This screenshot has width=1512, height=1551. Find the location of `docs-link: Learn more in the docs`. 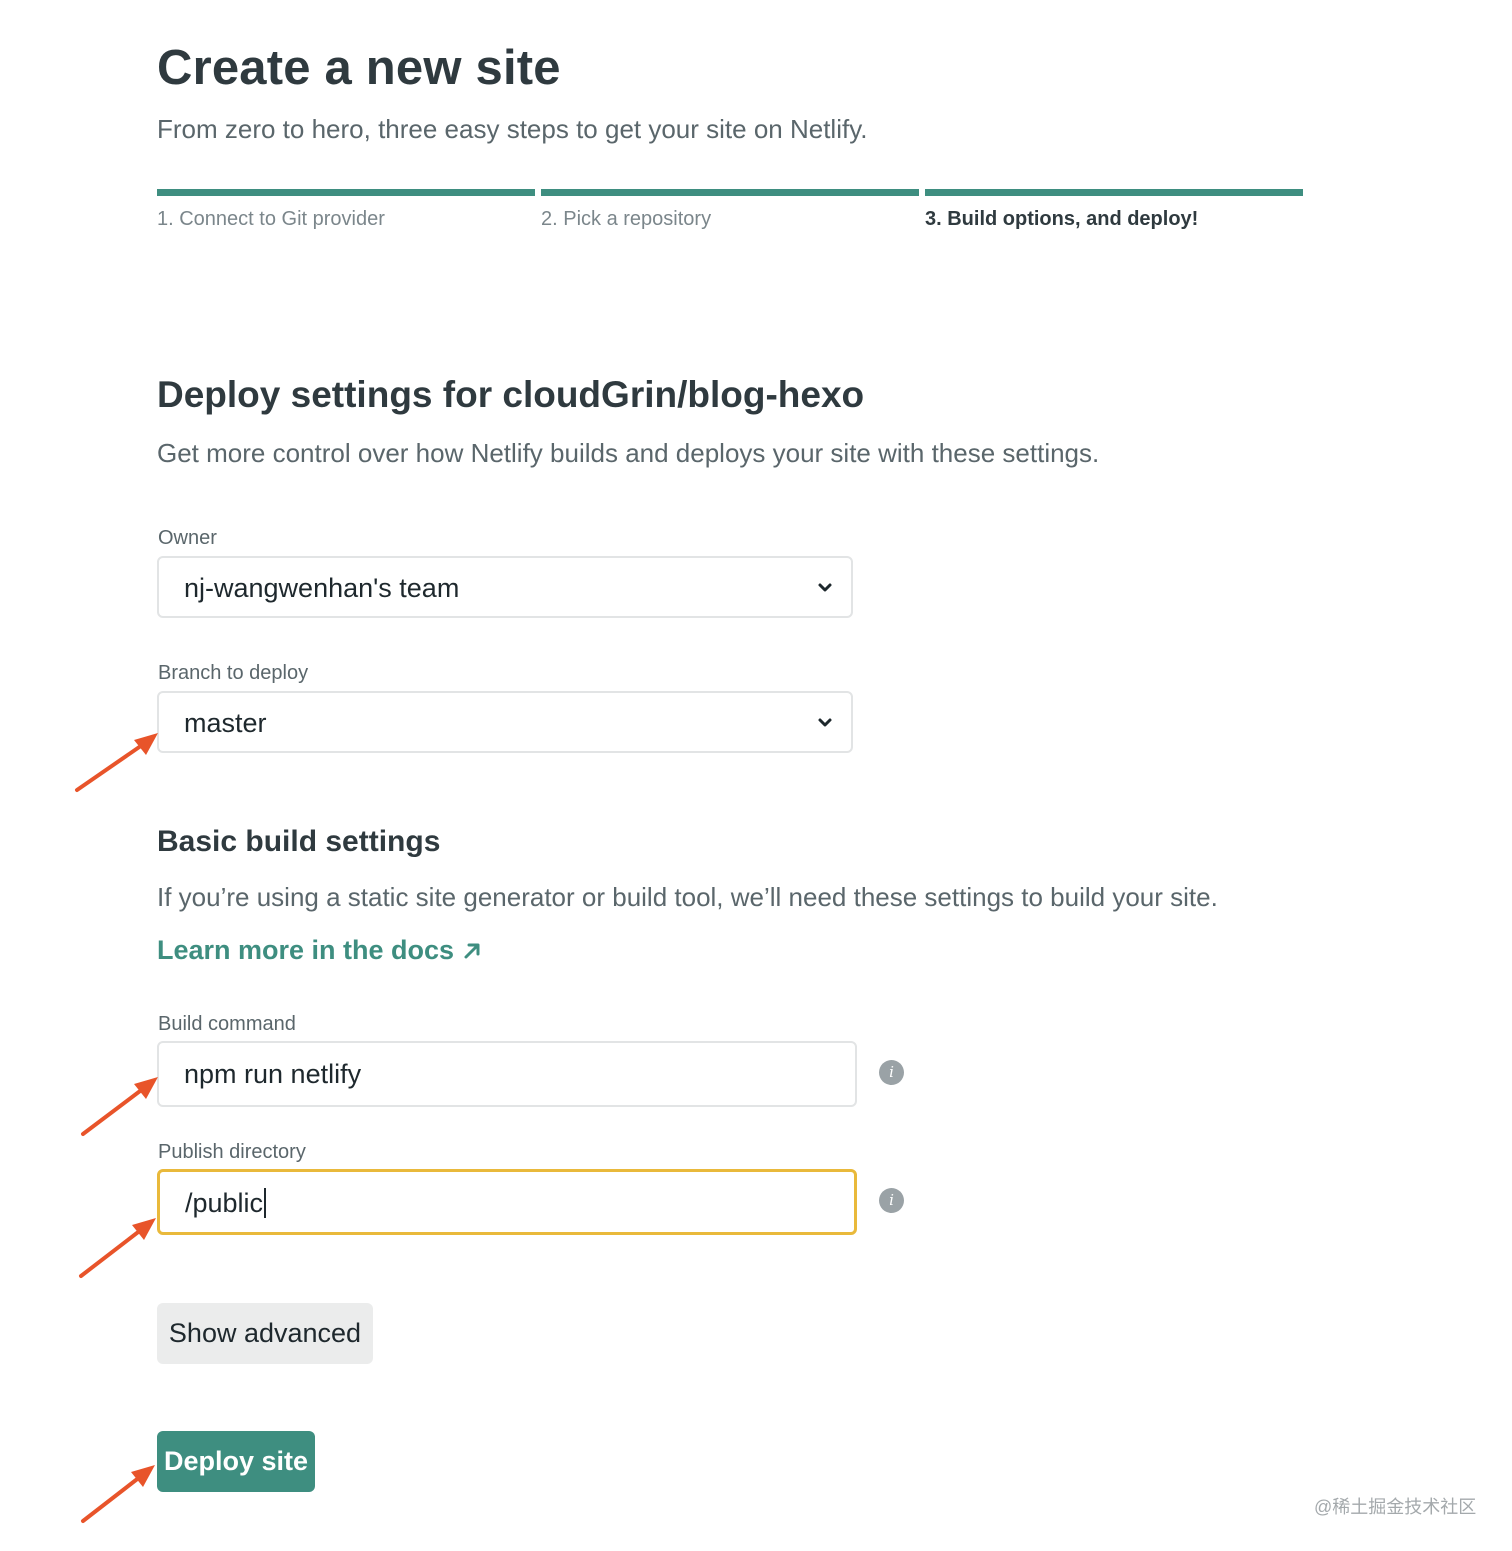

docs-link: Learn more in the docs is located at coordinates (319, 950).